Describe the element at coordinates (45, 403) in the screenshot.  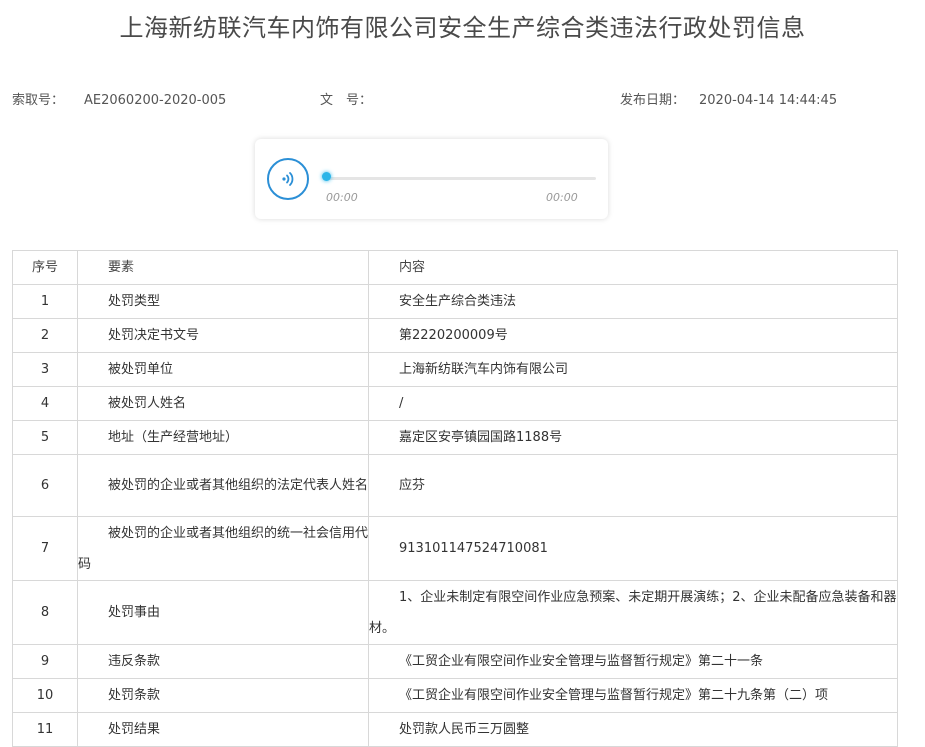
I see `row-no: 4` at that location.